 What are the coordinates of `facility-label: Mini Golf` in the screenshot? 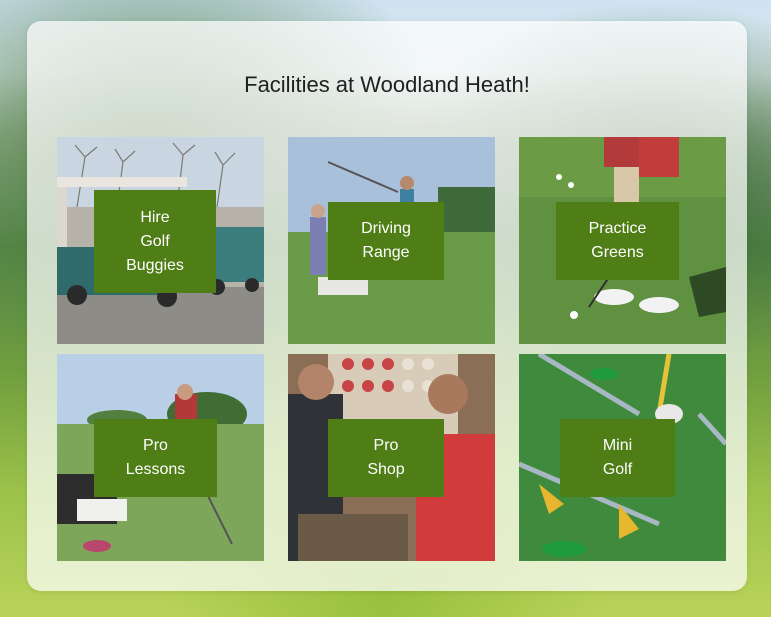 It's located at (617, 458).